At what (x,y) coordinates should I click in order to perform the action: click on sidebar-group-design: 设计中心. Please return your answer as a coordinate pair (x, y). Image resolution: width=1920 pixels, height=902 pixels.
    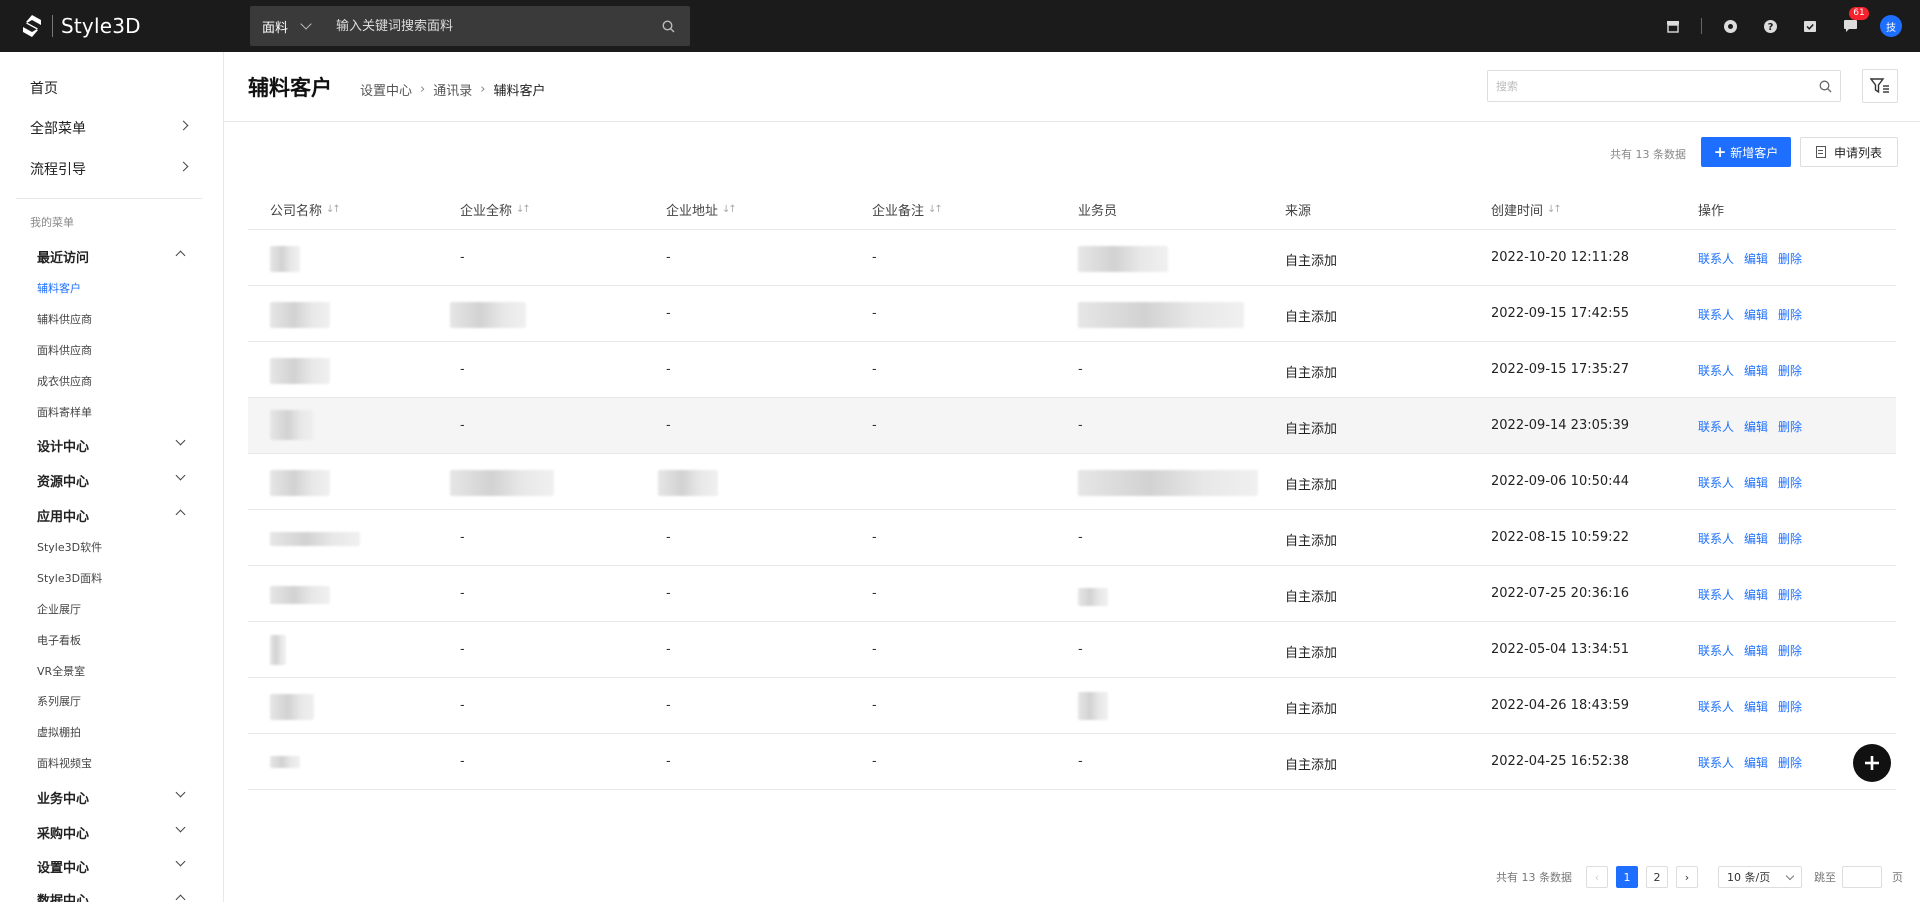
    Looking at the image, I should click on (63, 445).